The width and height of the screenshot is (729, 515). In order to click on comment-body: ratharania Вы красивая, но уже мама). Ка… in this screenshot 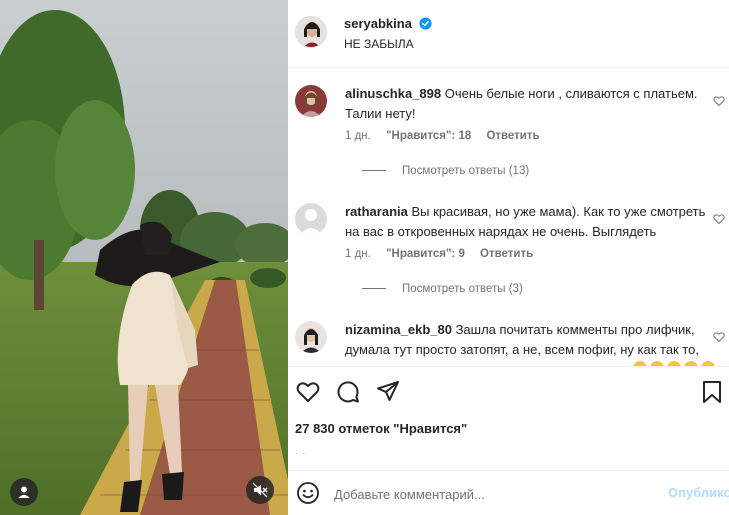, I will do `click(533, 222)`.